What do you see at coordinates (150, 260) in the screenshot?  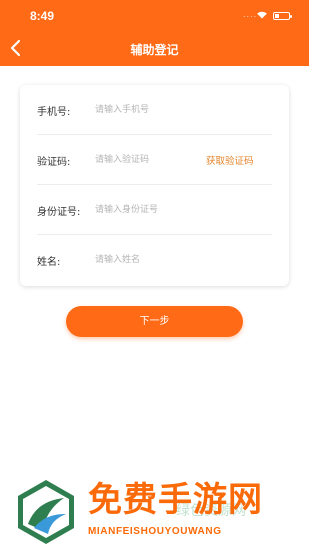 I see `name-input` at bounding box center [150, 260].